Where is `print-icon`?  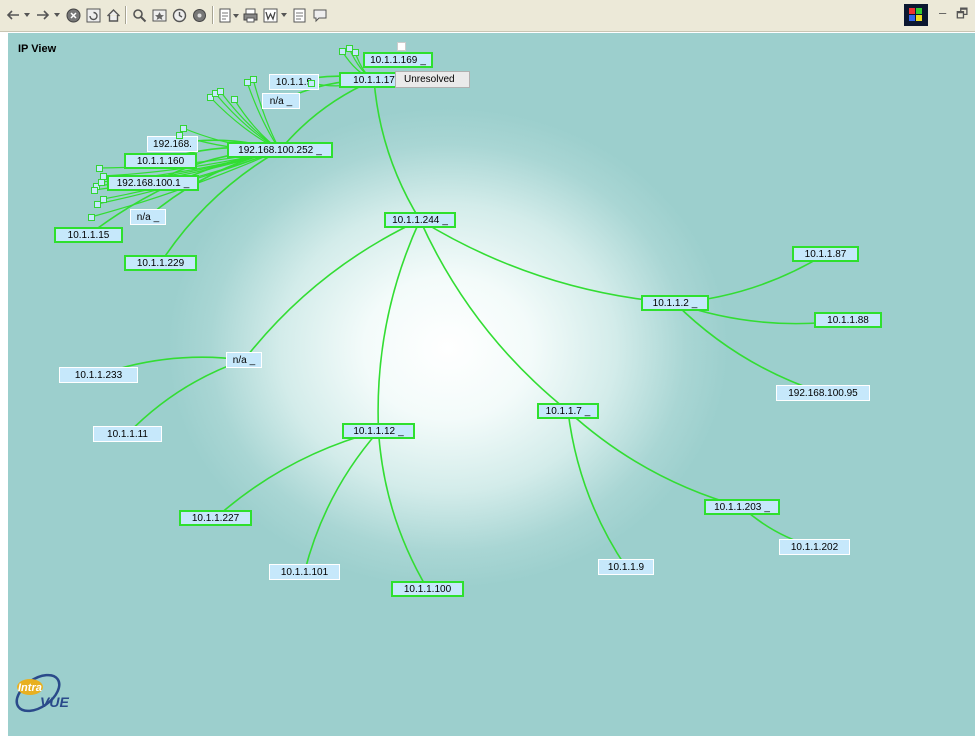
print-icon is located at coordinates (250, 15).